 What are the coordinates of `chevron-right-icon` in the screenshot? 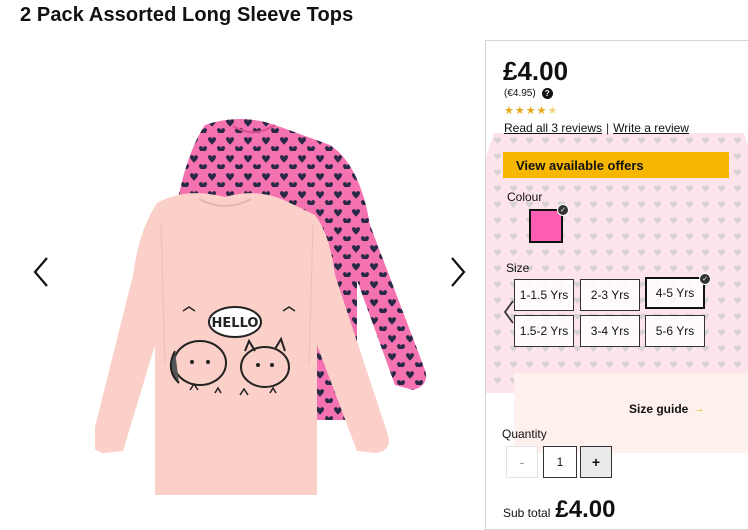 It's located at (458, 272).